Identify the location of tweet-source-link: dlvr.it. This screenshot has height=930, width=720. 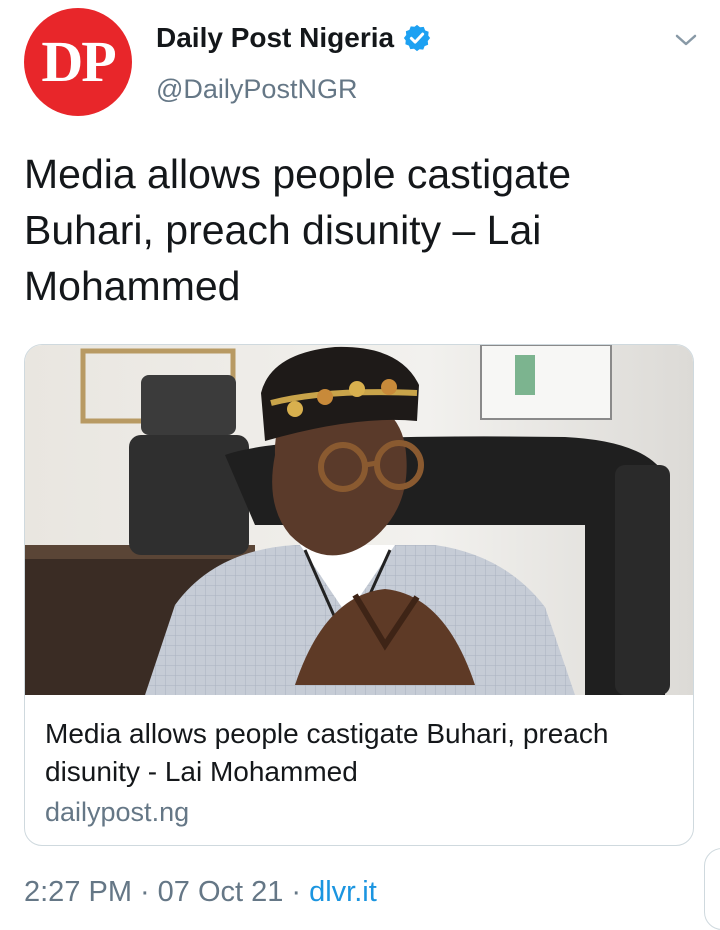
(343, 892).